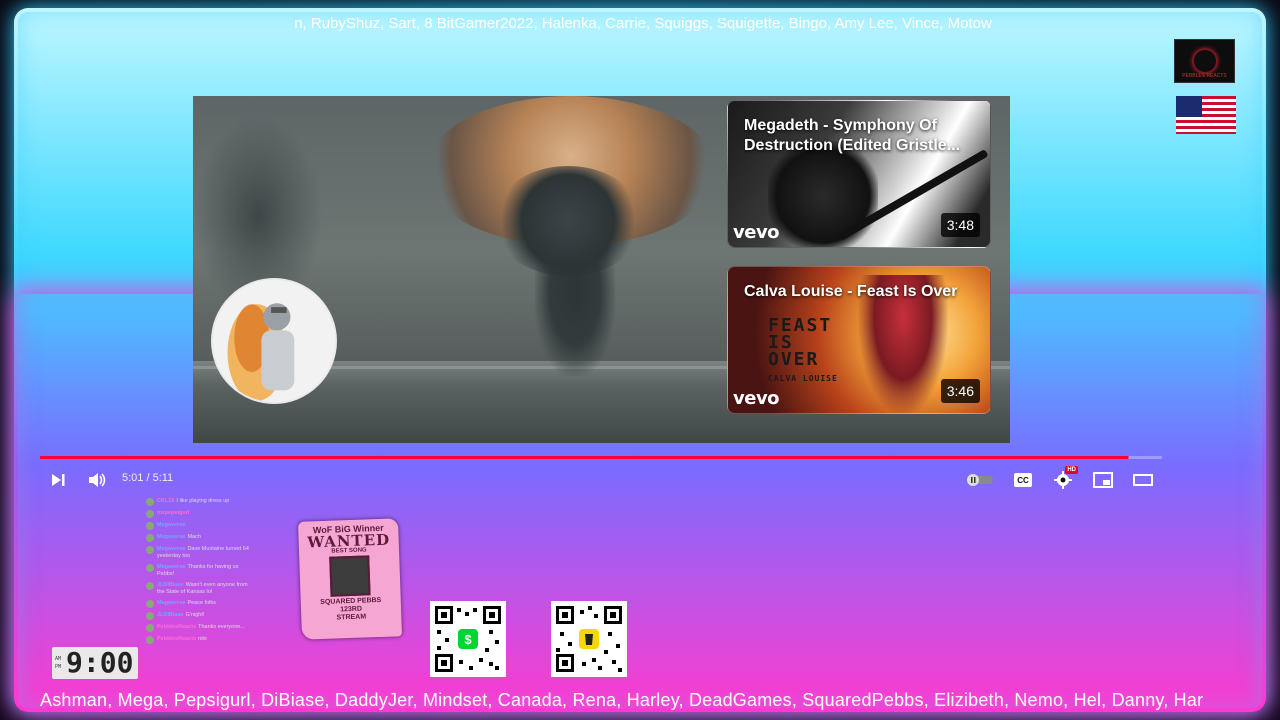  Describe the element at coordinates (148, 478) in the screenshot. I see `time-display: 5:01 / 5:11` at that location.